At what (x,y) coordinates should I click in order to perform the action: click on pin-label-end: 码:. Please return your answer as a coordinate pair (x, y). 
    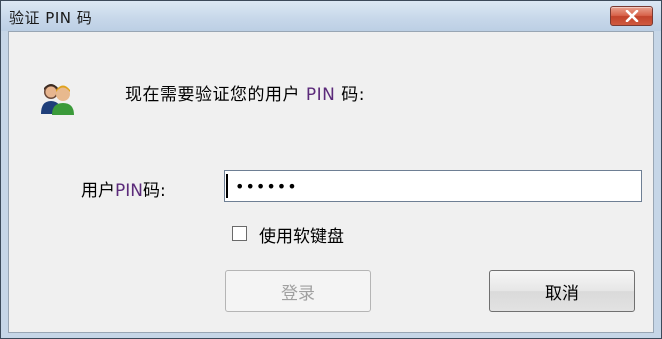
    Looking at the image, I should click on (154, 191).